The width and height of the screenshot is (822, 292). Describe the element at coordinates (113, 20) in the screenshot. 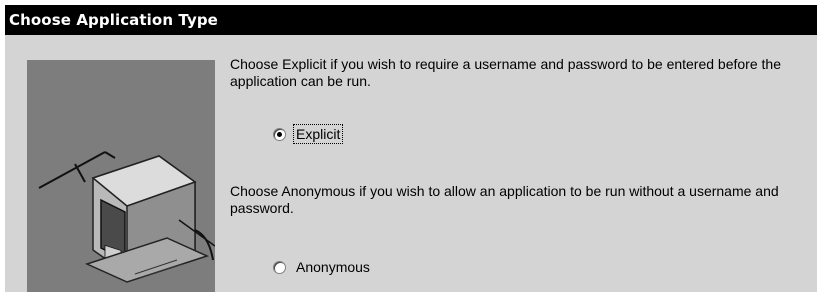

I see `dialog-title: Choose Application Type` at that location.